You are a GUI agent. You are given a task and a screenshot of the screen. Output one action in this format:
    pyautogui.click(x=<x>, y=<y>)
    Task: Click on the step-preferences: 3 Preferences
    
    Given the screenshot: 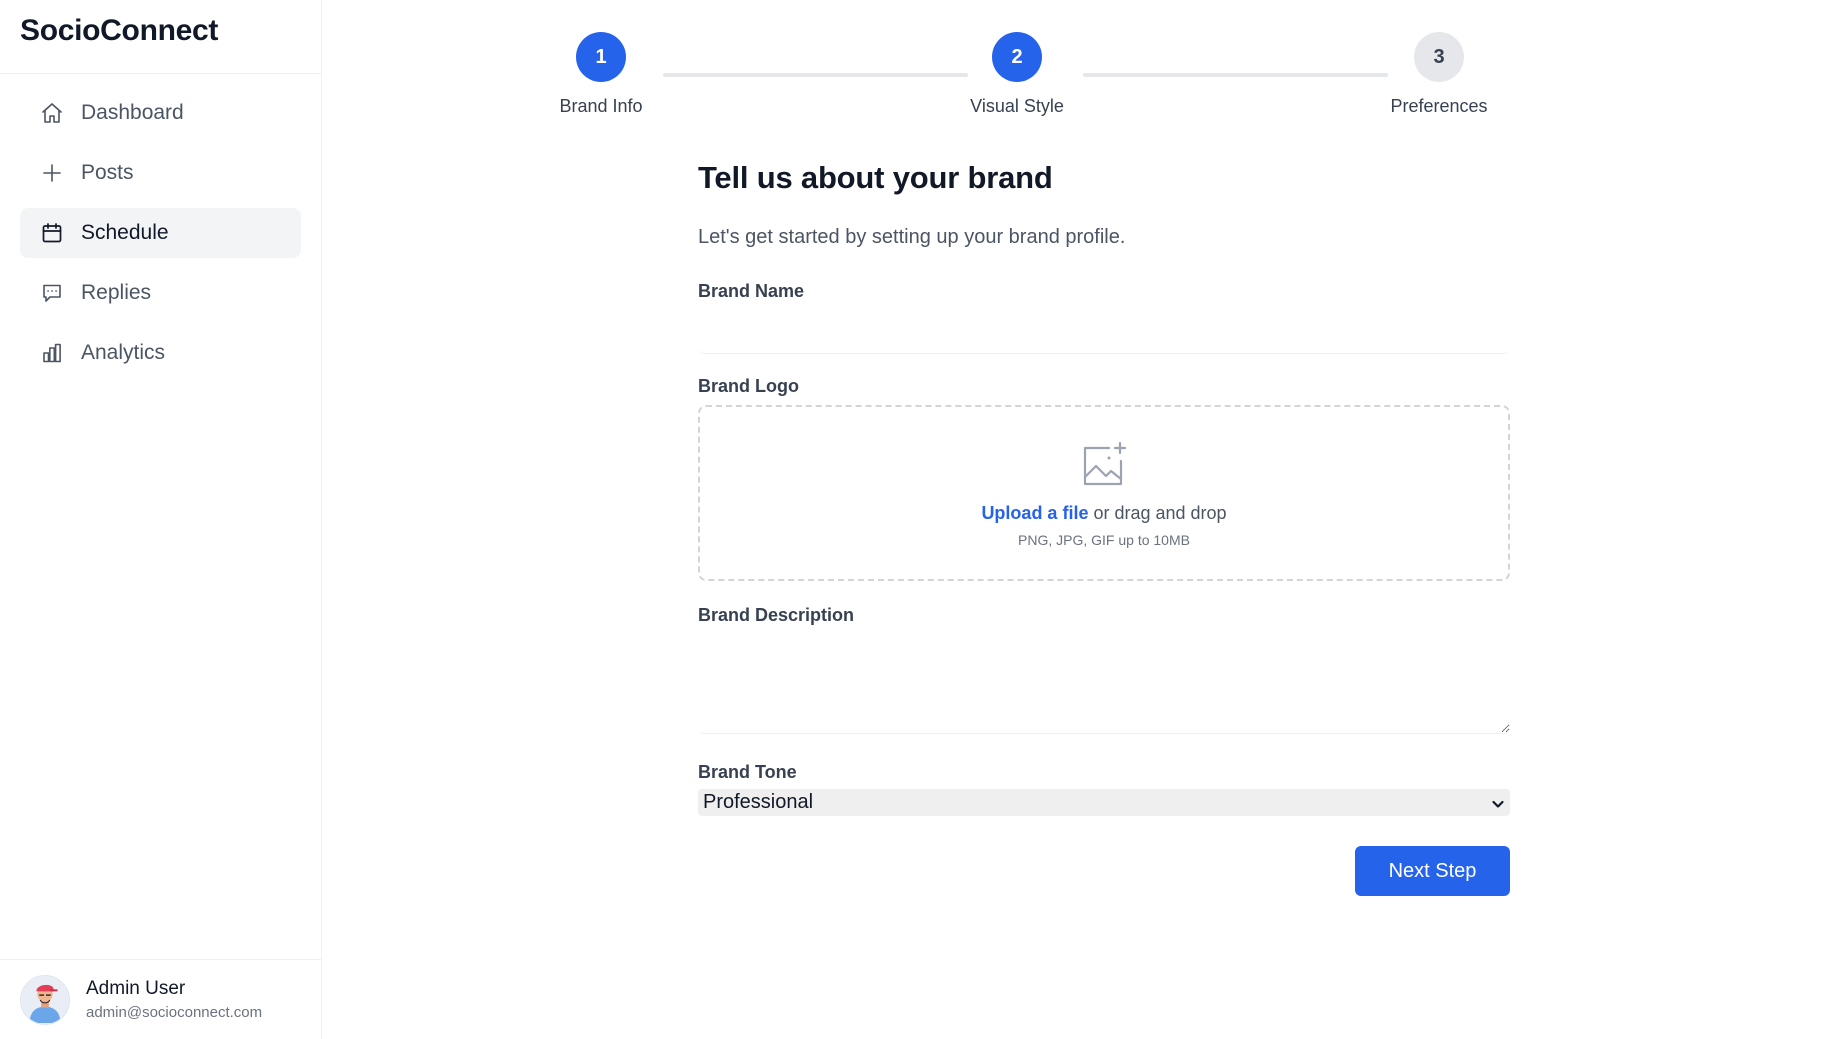 What is the action you would take?
    pyautogui.click(x=1439, y=74)
    